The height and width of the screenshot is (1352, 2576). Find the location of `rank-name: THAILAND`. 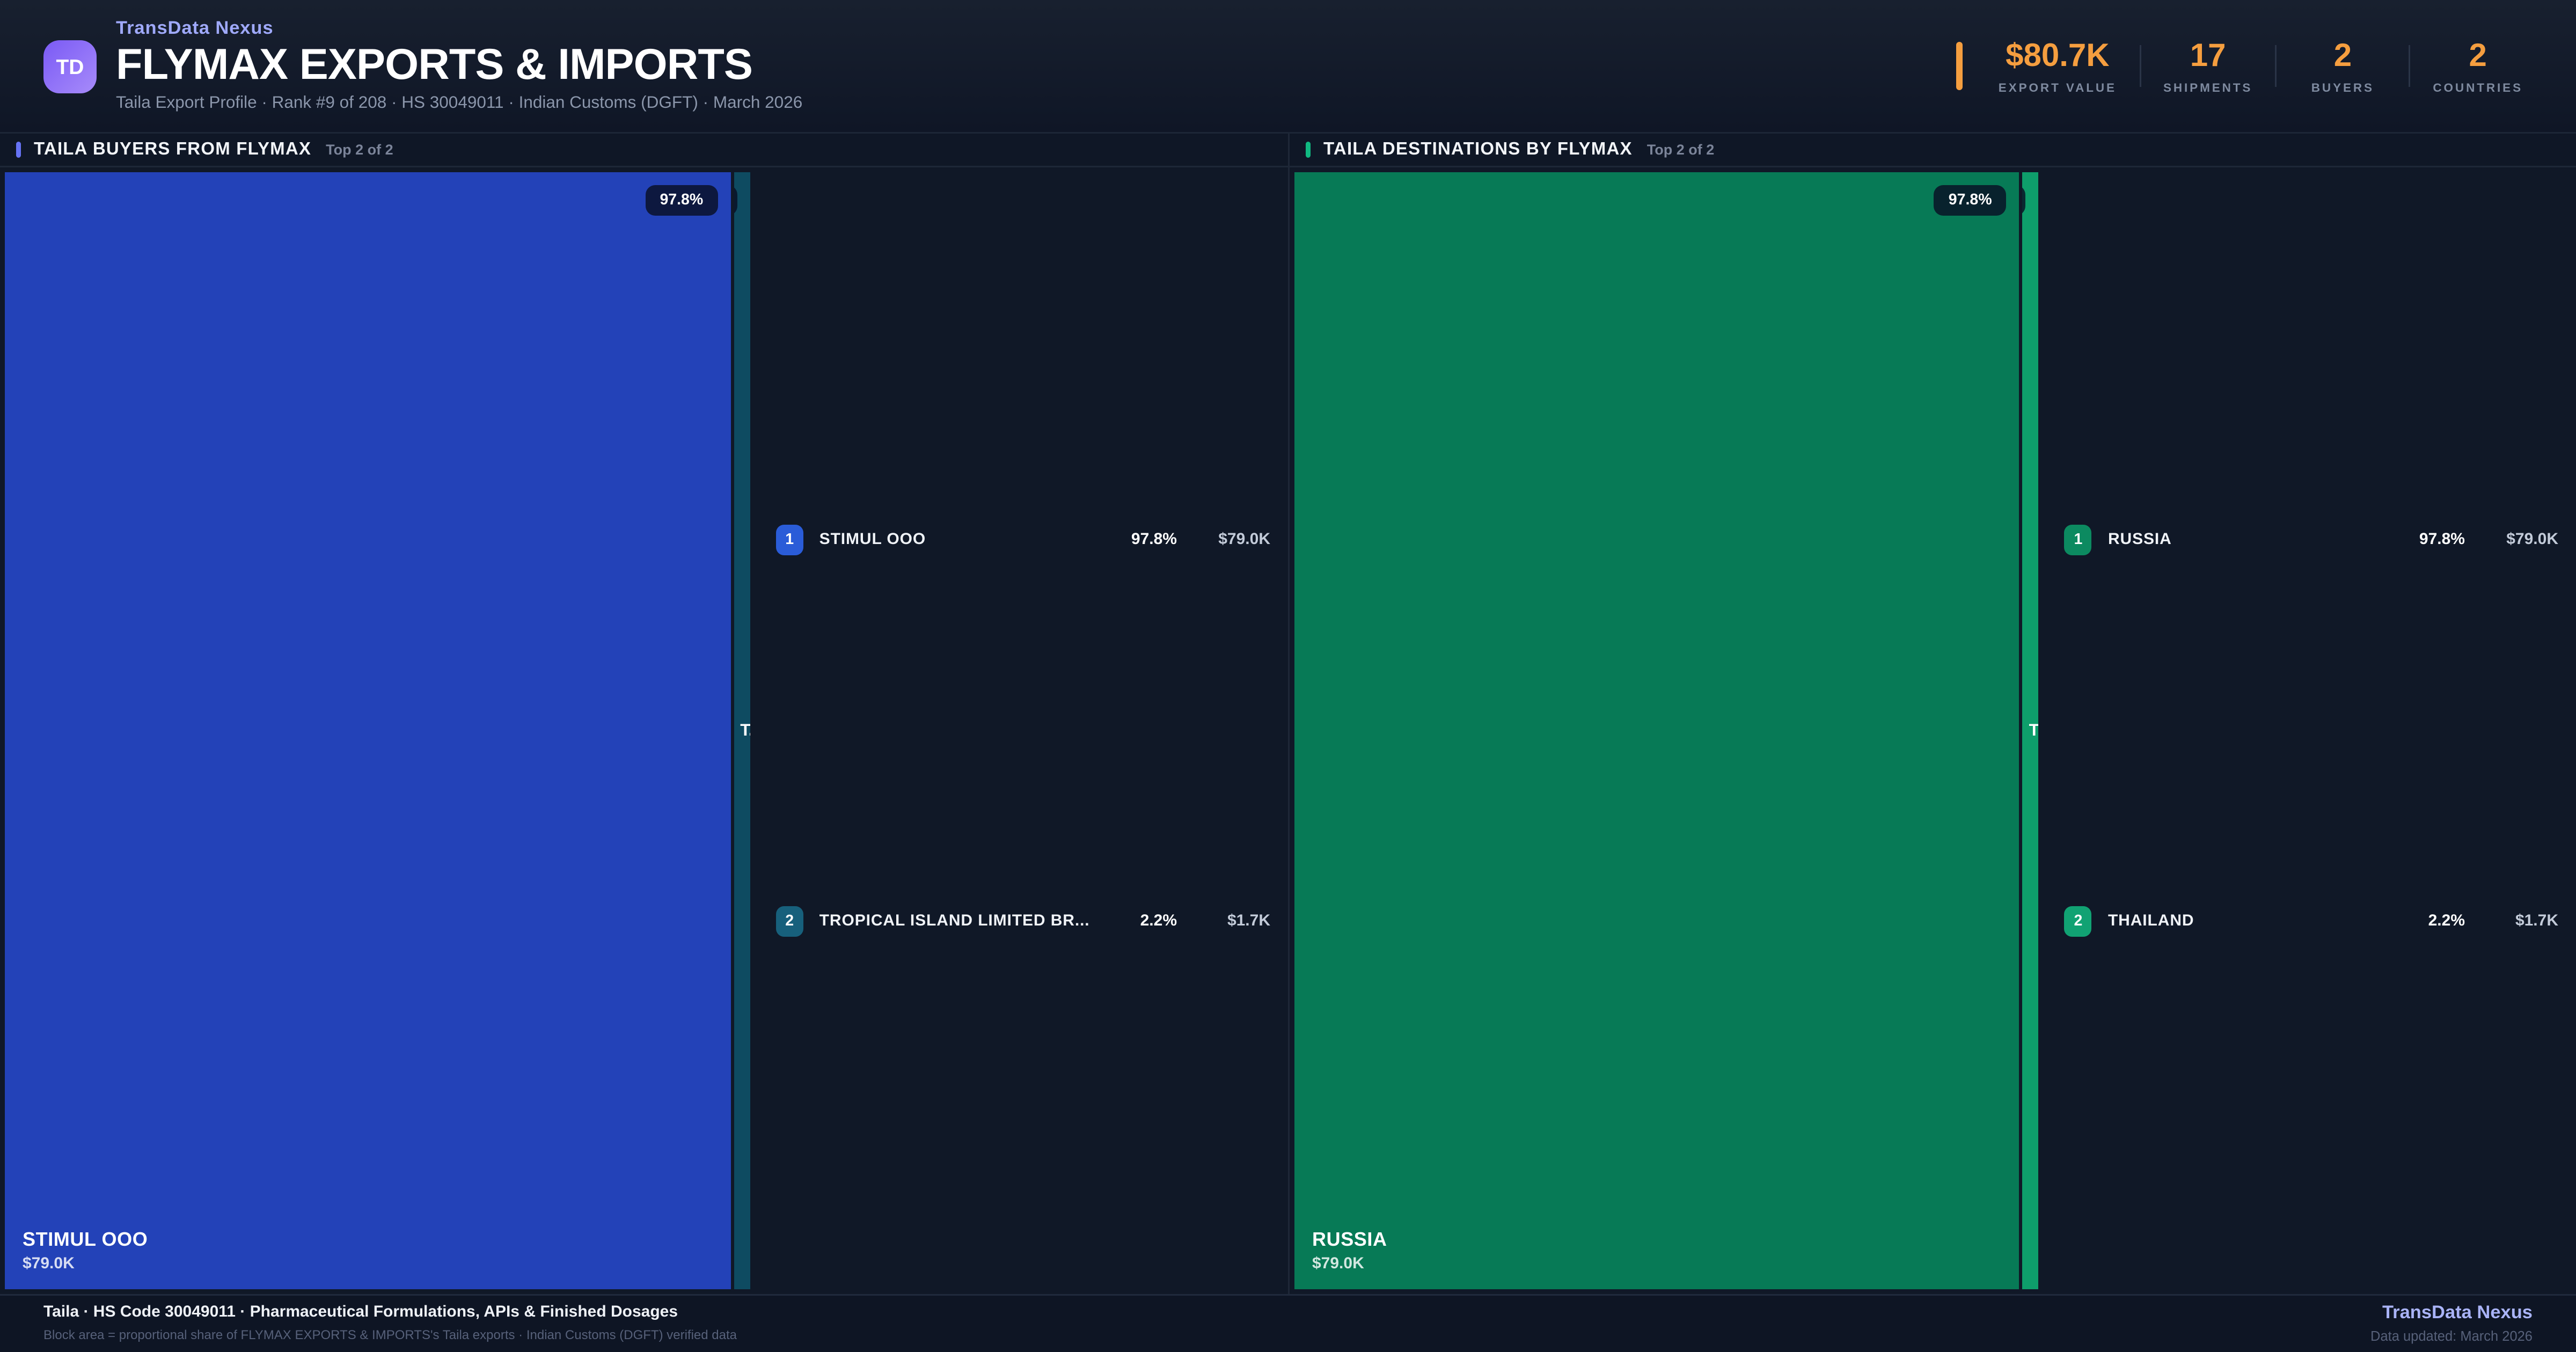

rank-name: THAILAND is located at coordinates (2150, 922).